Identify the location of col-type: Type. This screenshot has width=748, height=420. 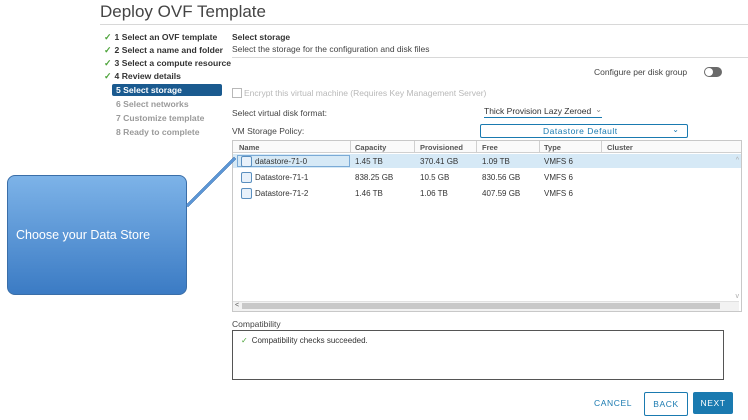
(552, 147).